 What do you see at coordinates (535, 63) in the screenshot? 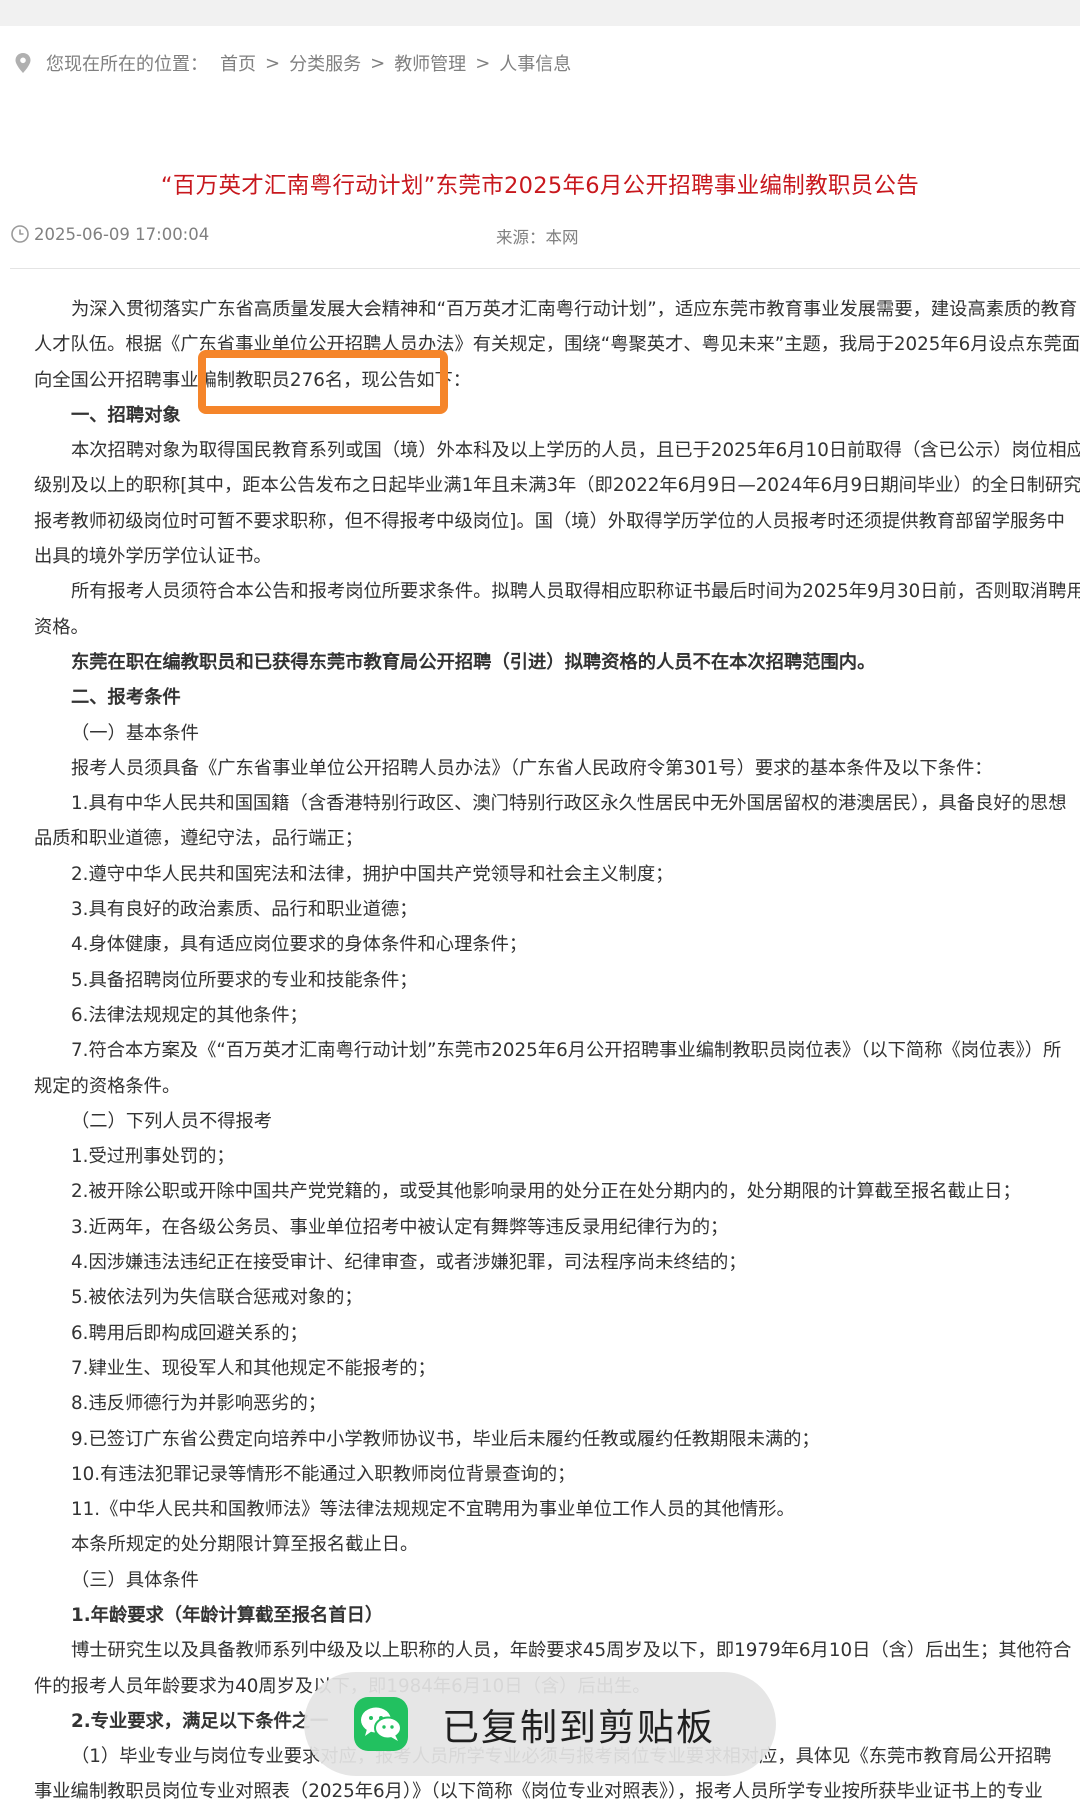
I see `breadcrumb-personnel-info-link: 人事信息` at bounding box center [535, 63].